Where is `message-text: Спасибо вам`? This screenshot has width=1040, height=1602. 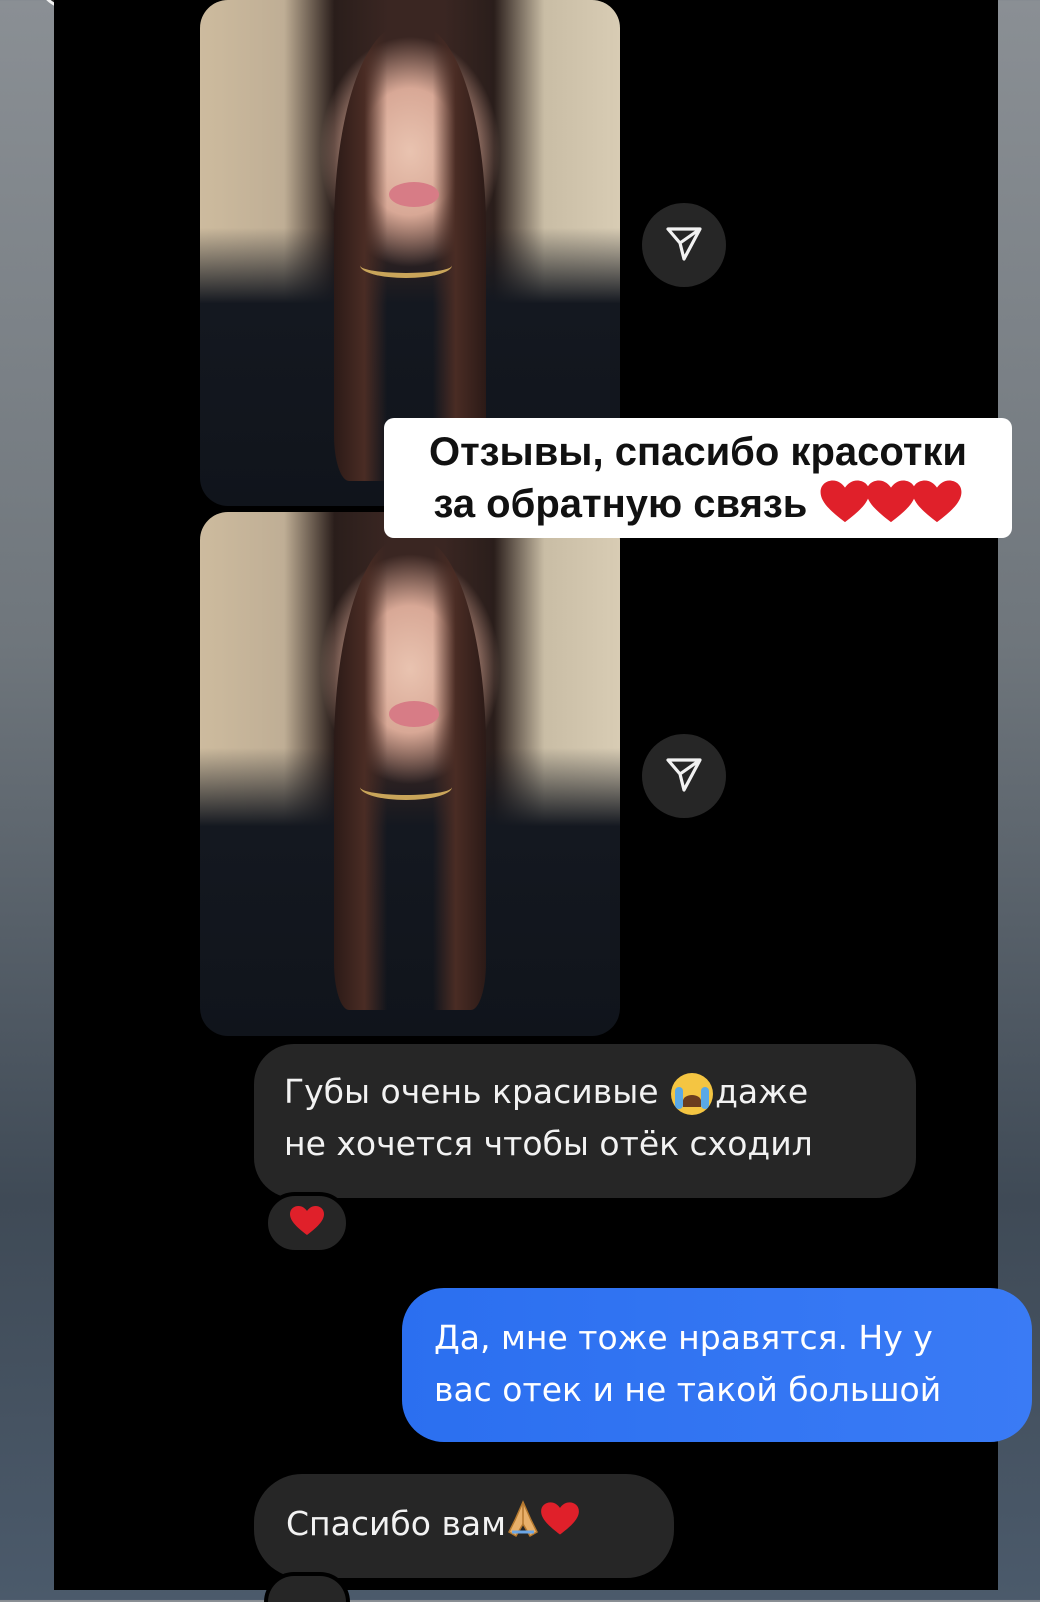 message-text: Спасибо вам is located at coordinates (396, 1523).